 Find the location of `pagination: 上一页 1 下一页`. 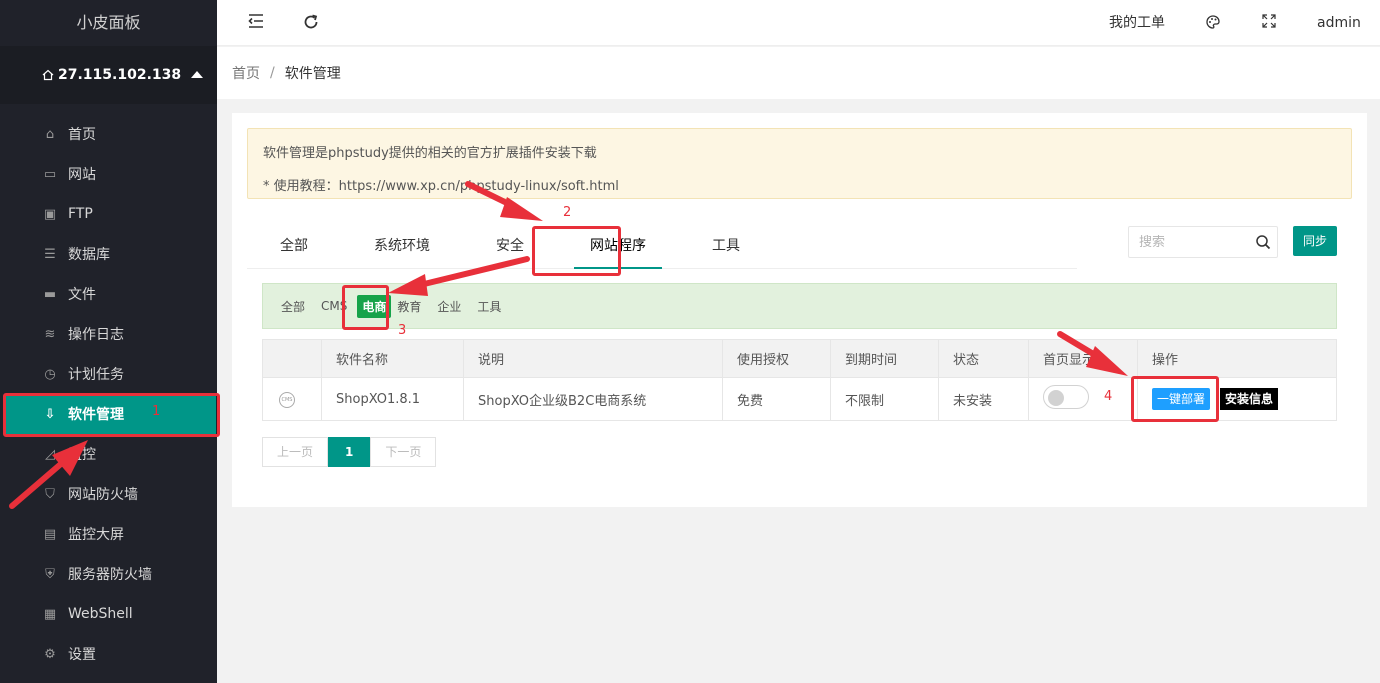

pagination: 上一页 1 下一页 is located at coordinates (349, 452).